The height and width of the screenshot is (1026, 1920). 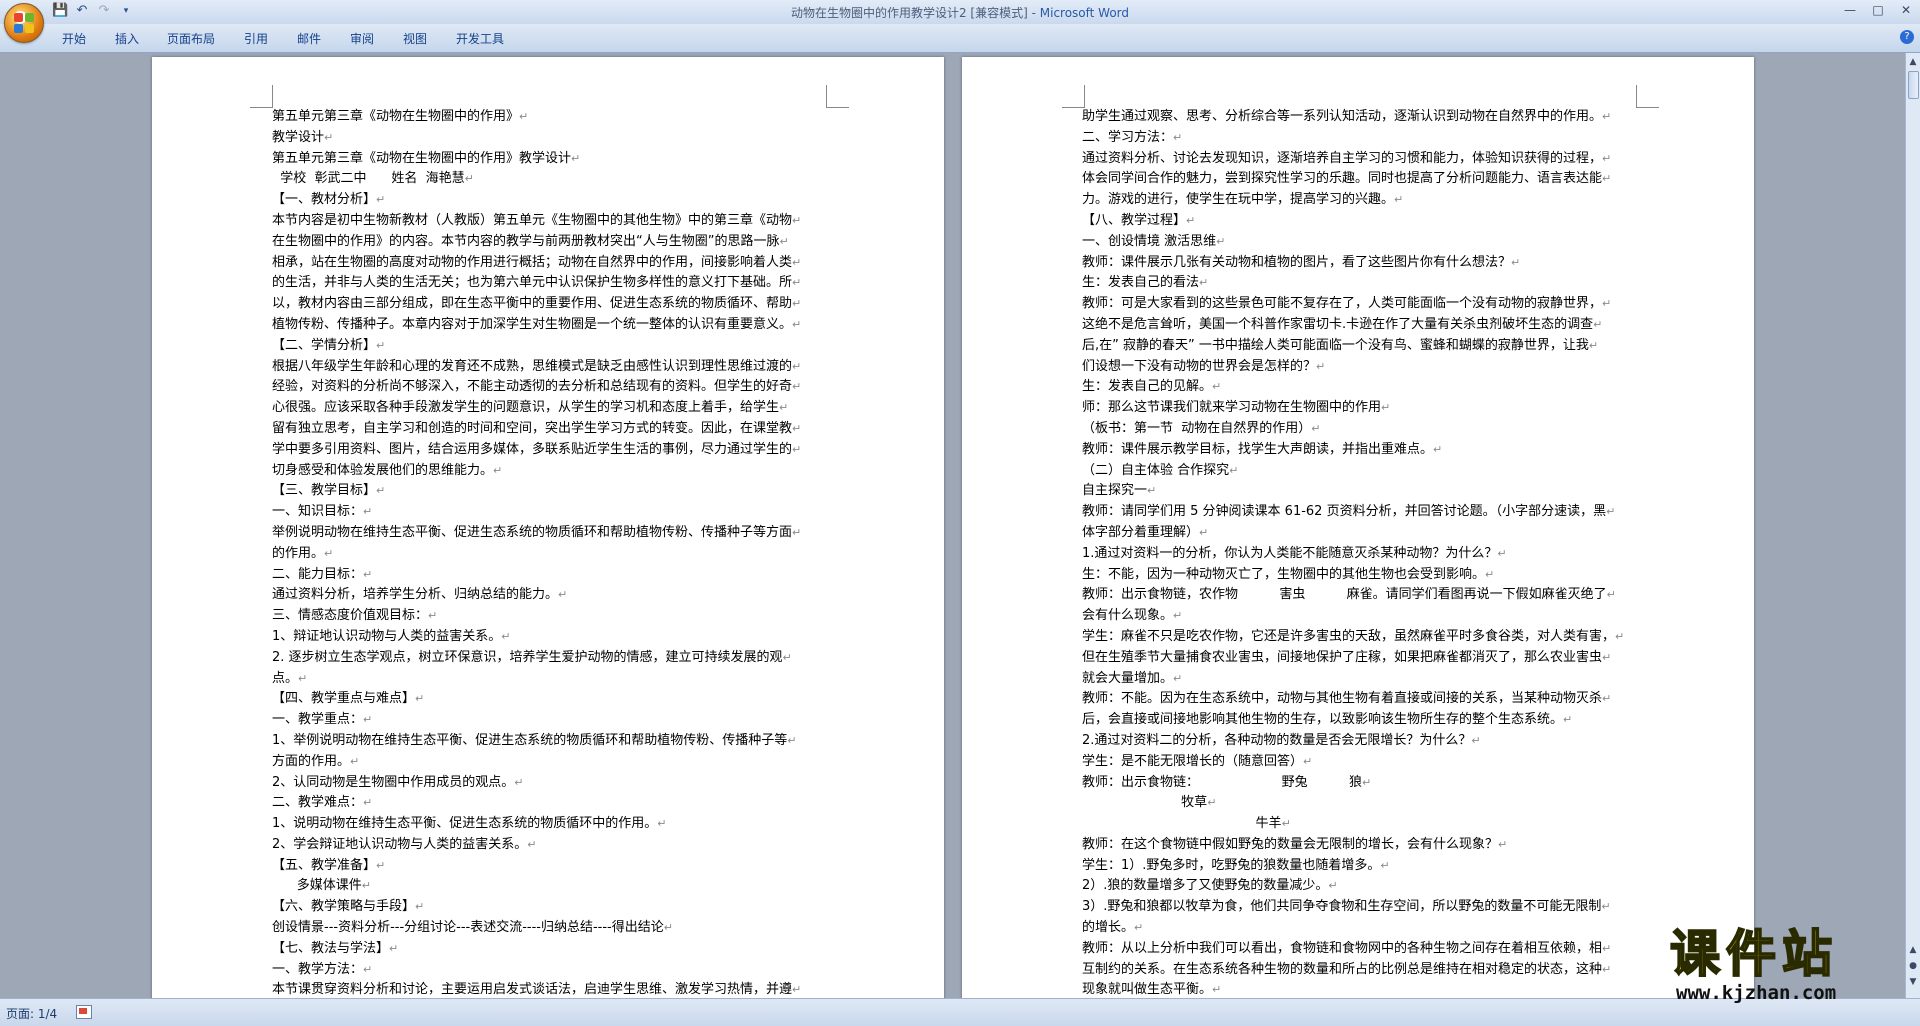 What do you see at coordinates (1204, 366) in the screenshot?
I see `text-line: 们设想一下没有动物的世界会是怎样的？↵` at bounding box center [1204, 366].